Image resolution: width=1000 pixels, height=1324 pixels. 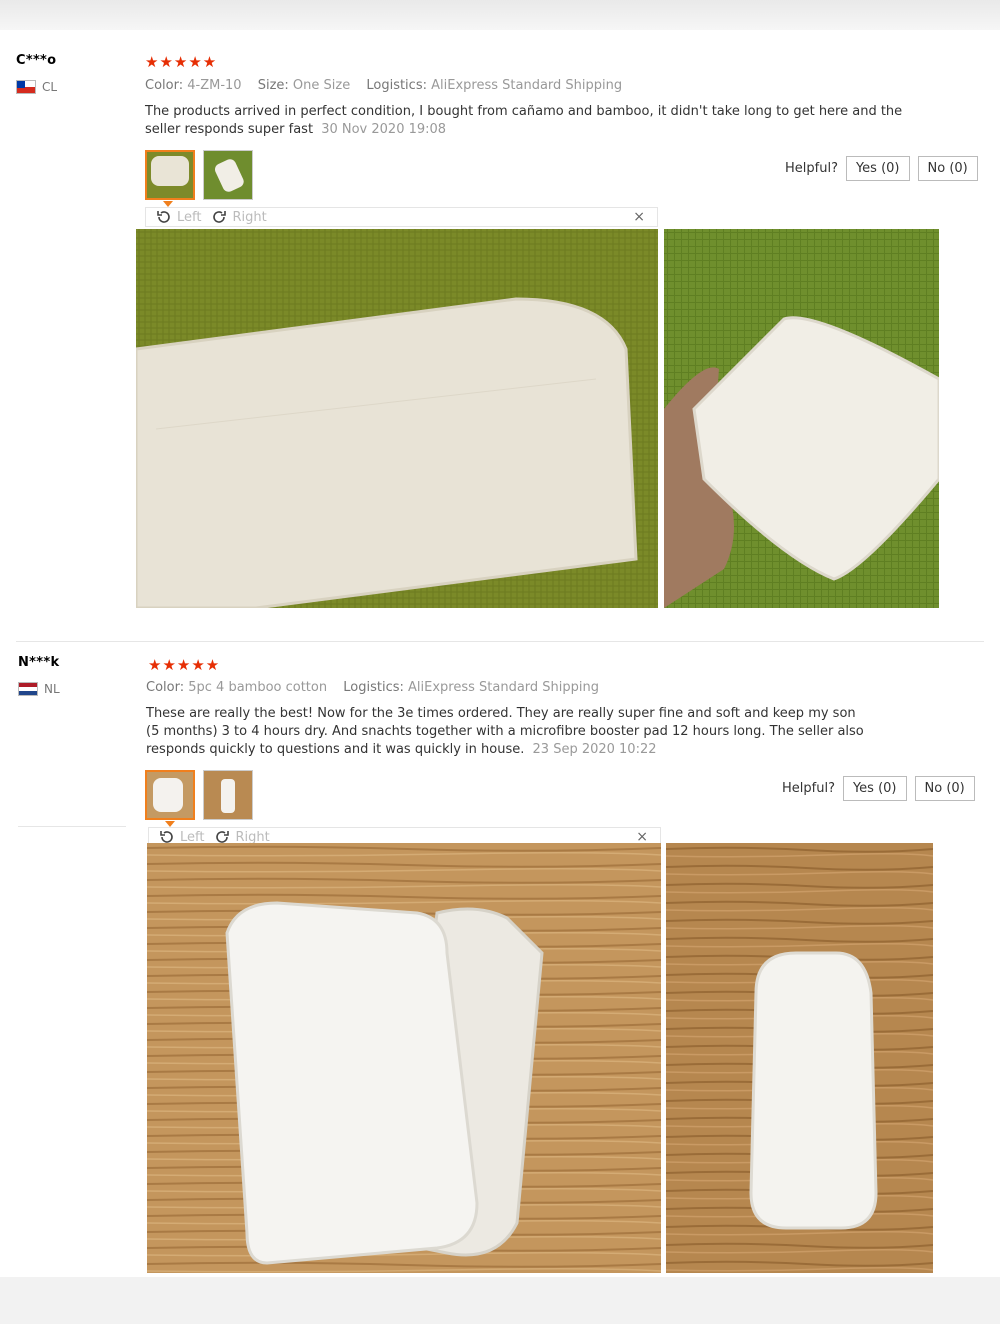 I want to click on size-value: One Size, so click(x=321, y=85).